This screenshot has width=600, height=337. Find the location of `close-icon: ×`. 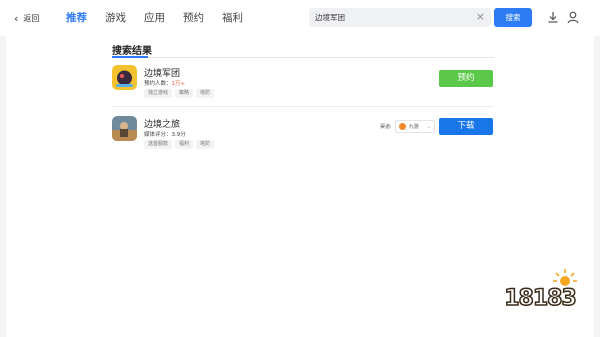

close-icon: × is located at coordinates (480, 17).